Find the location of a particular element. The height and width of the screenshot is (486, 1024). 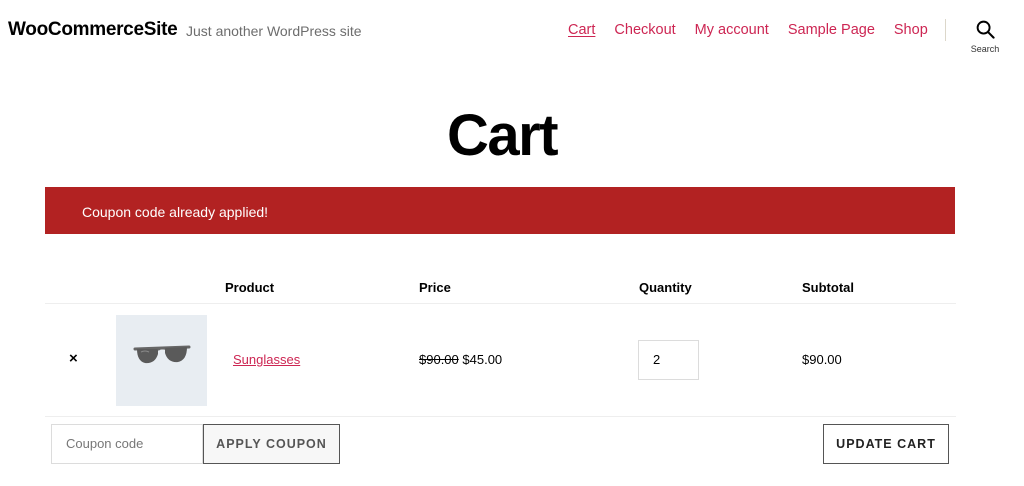

nav-cart: Cart is located at coordinates (581, 30).